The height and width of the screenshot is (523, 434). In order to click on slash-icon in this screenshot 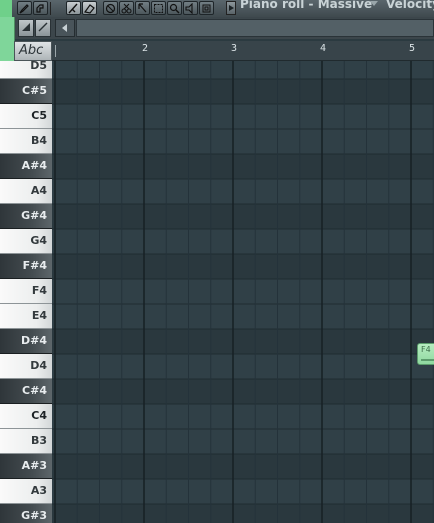, I will do `click(26, 27)`.